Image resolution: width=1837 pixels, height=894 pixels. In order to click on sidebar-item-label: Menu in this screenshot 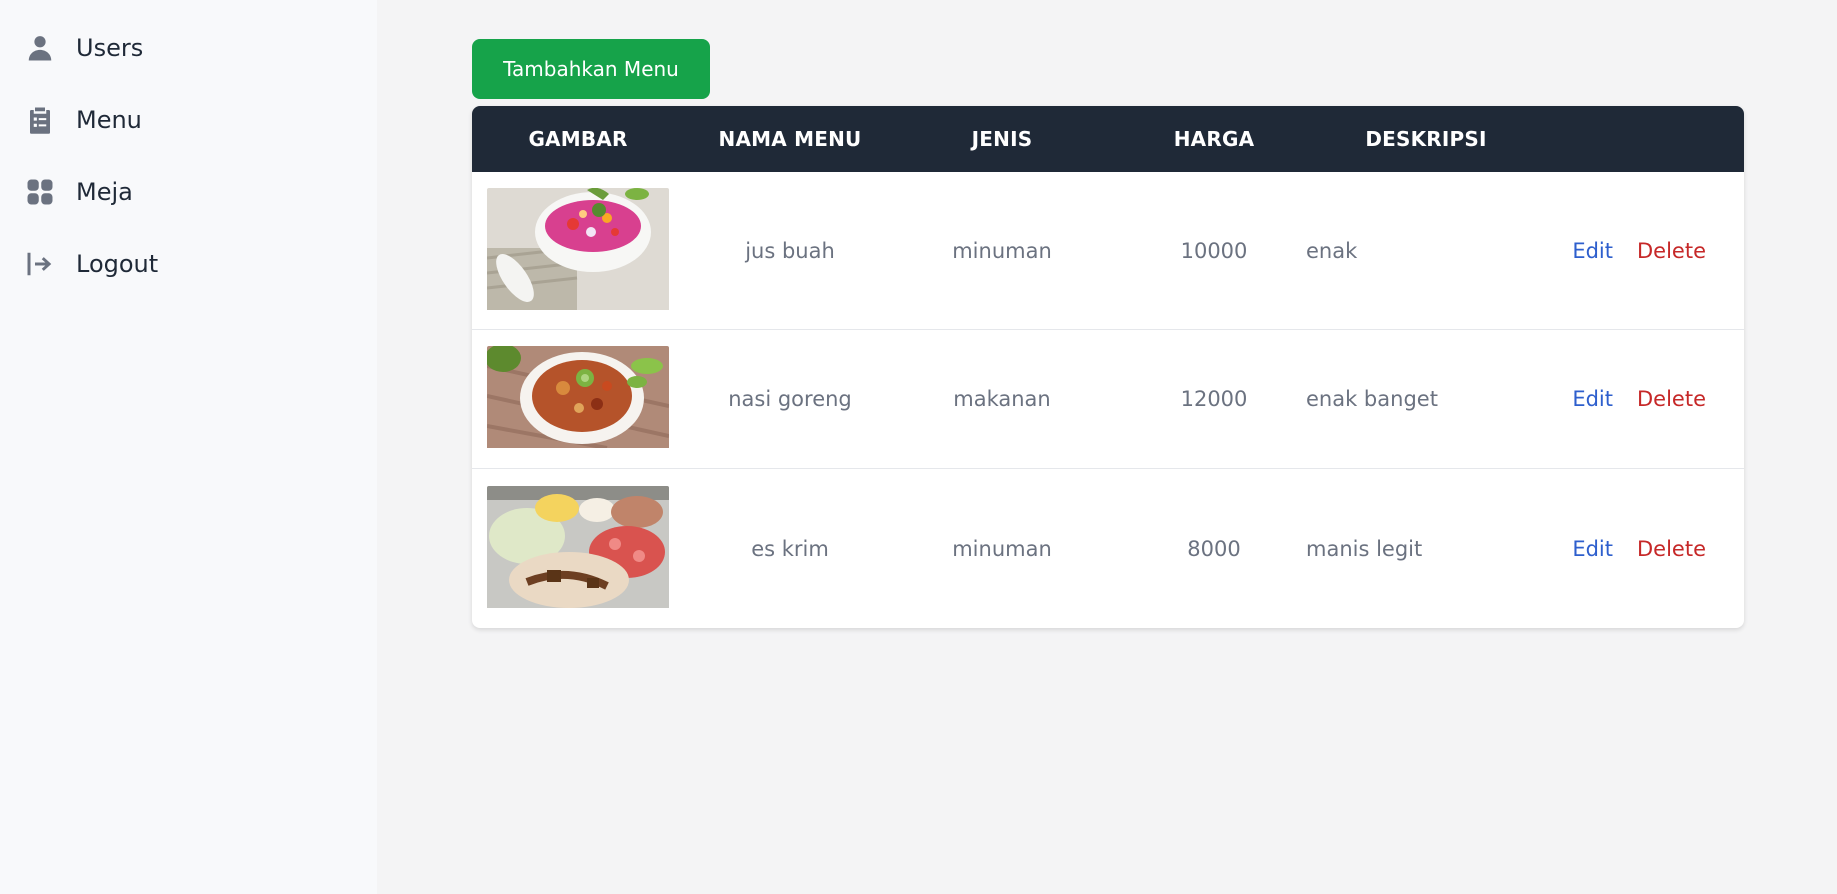, I will do `click(109, 120)`.